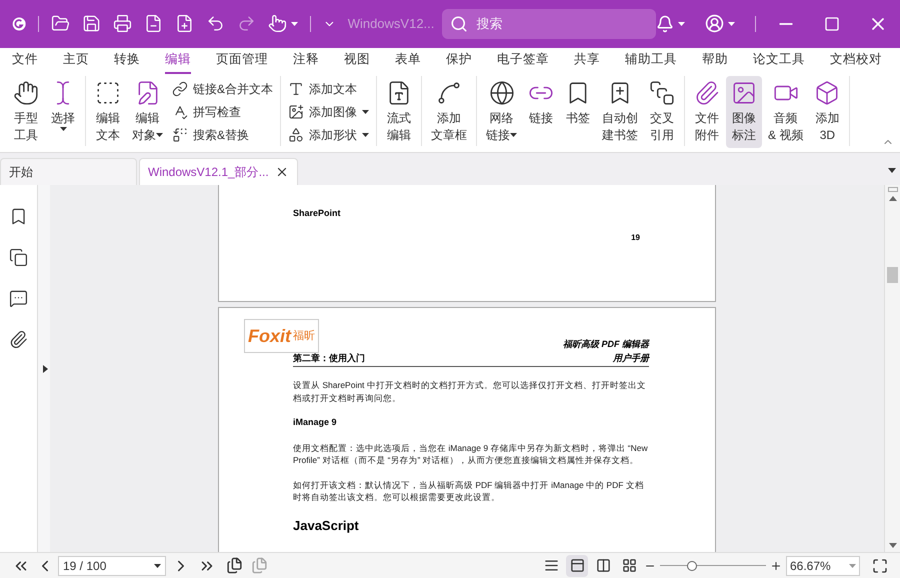 The width and height of the screenshot is (900, 578). Describe the element at coordinates (551, 566) in the screenshot. I see `single-page-icon` at that location.